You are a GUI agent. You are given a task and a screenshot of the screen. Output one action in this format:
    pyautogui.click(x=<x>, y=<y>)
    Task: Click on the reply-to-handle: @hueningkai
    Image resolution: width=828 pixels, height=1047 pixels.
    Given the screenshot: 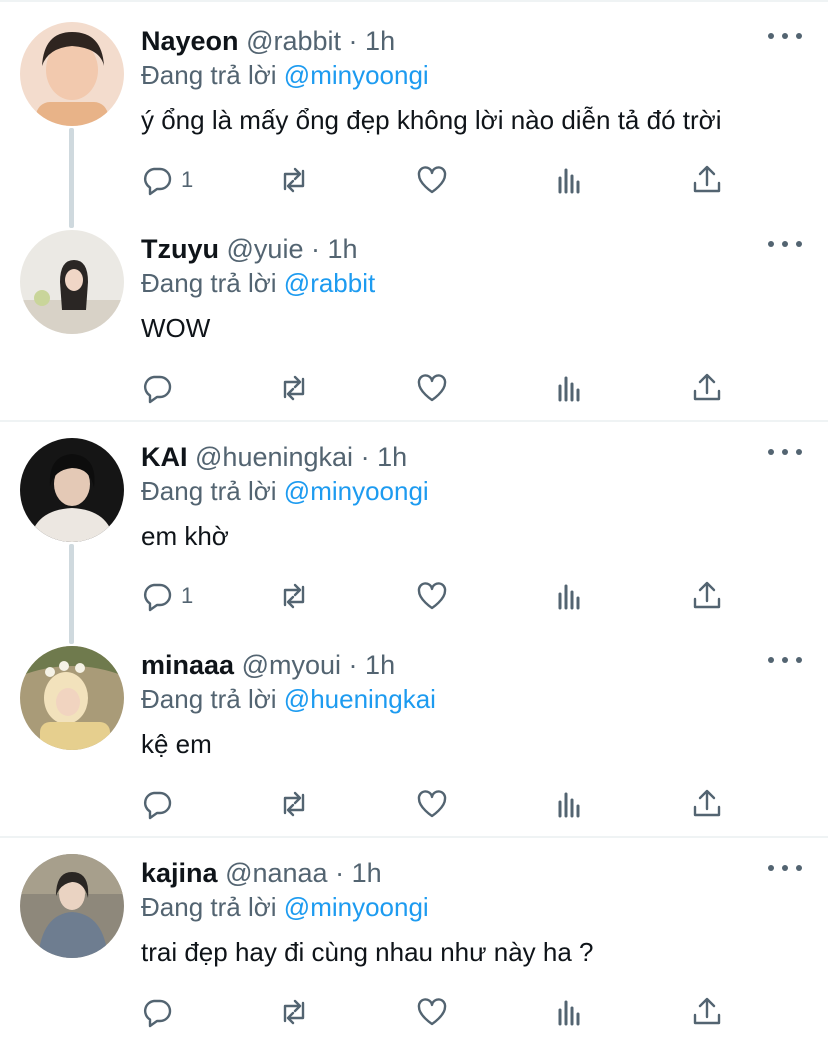 What is the action you would take?
    pyautogui.click(x=360, y=699)
    